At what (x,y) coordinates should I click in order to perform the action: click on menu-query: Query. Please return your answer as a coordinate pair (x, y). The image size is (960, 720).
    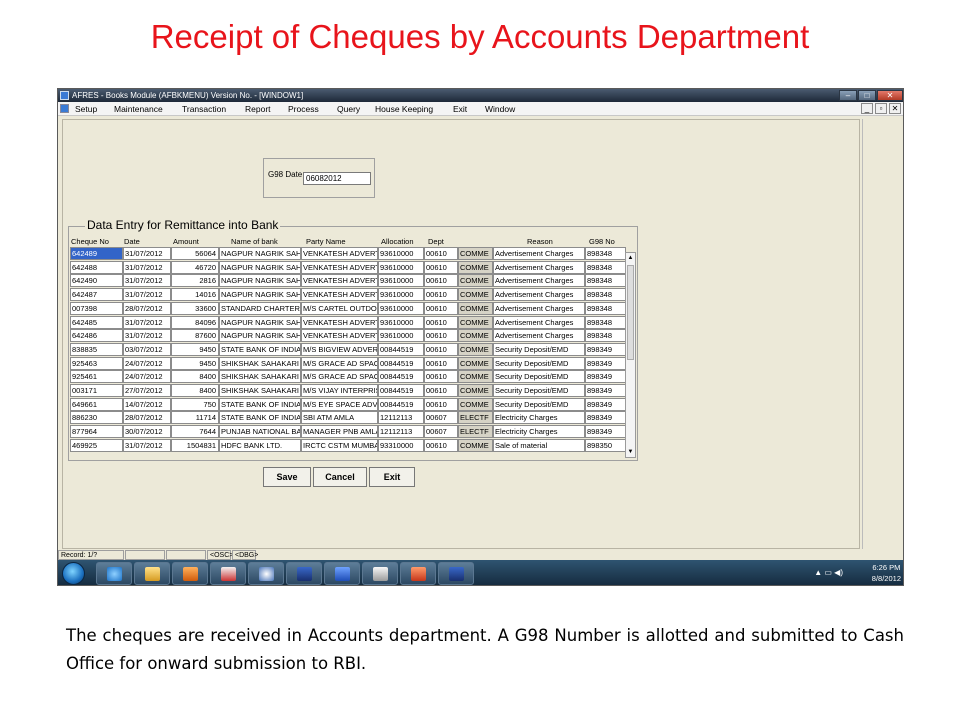
    Looking at the image, I should click on (348, 109).